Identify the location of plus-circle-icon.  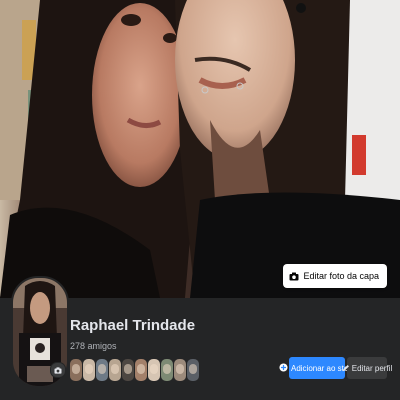
(283, 368).